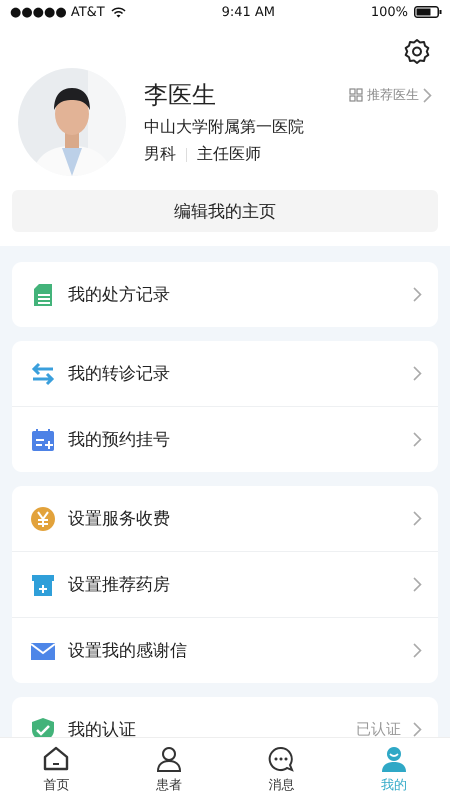  What do you see at coordinates (225, 439) in the screenshot?
I see `menu-item: 我的预约挂号` at bounding box center [225, 439].